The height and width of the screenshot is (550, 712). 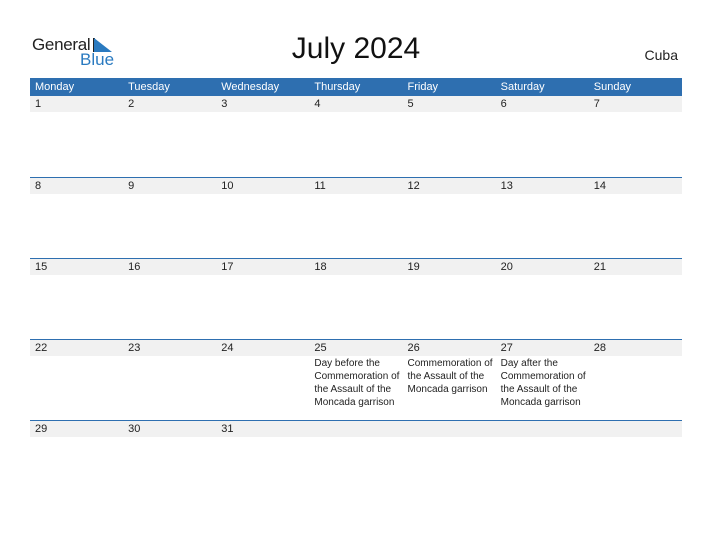 I want to click on day-cell: 3, so click(x=262, y=104).